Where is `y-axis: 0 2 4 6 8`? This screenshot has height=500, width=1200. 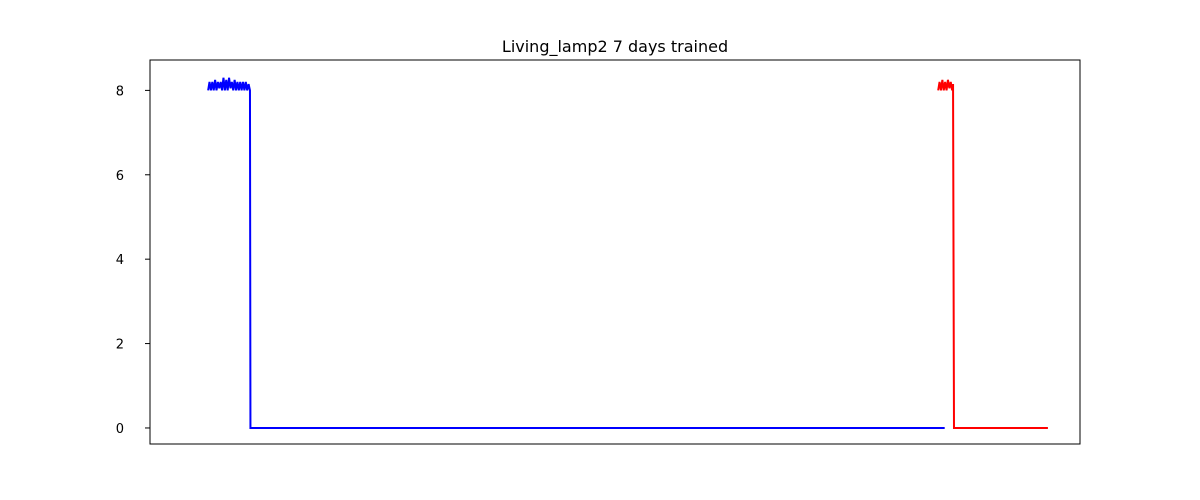 y-axis: 0 2 4 6 8 is located at coordinates (133, 260).